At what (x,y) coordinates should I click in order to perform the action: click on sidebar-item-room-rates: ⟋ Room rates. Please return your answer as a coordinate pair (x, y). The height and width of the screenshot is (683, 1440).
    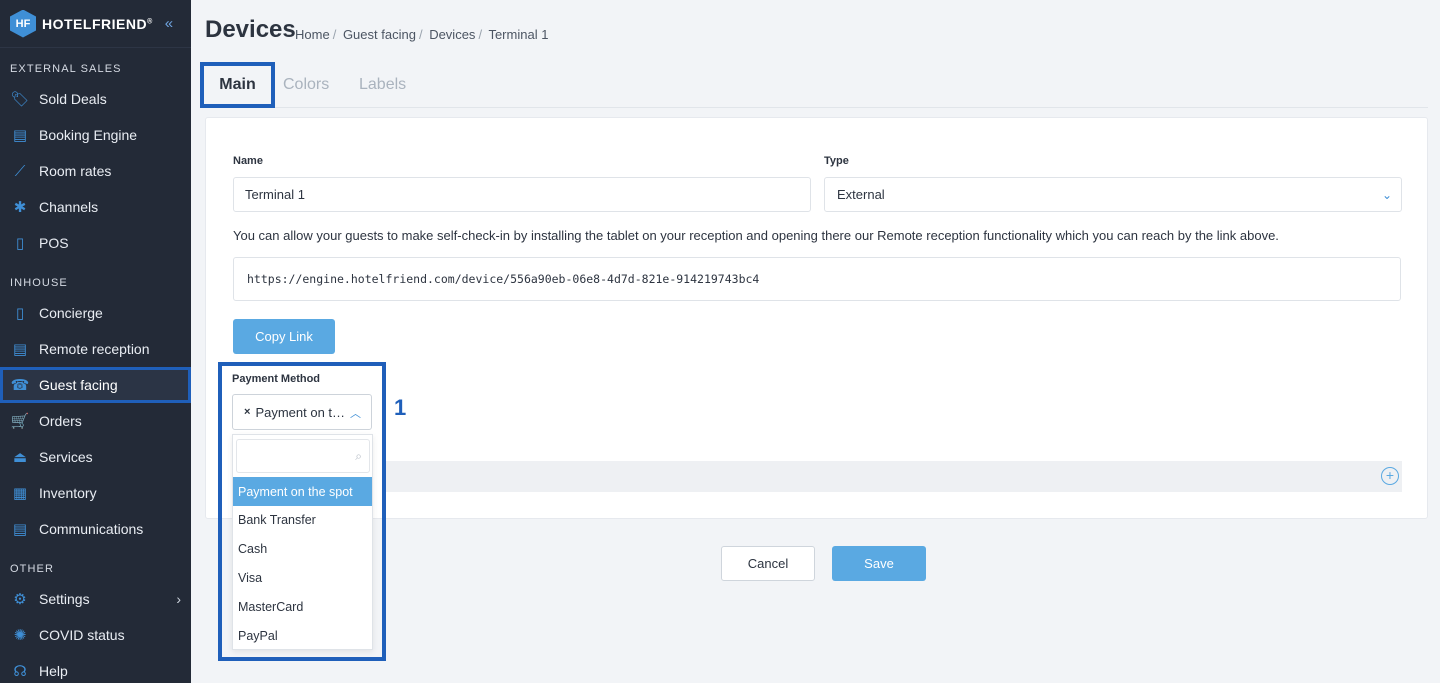
    Looking at the image, I should click on (95, 171).